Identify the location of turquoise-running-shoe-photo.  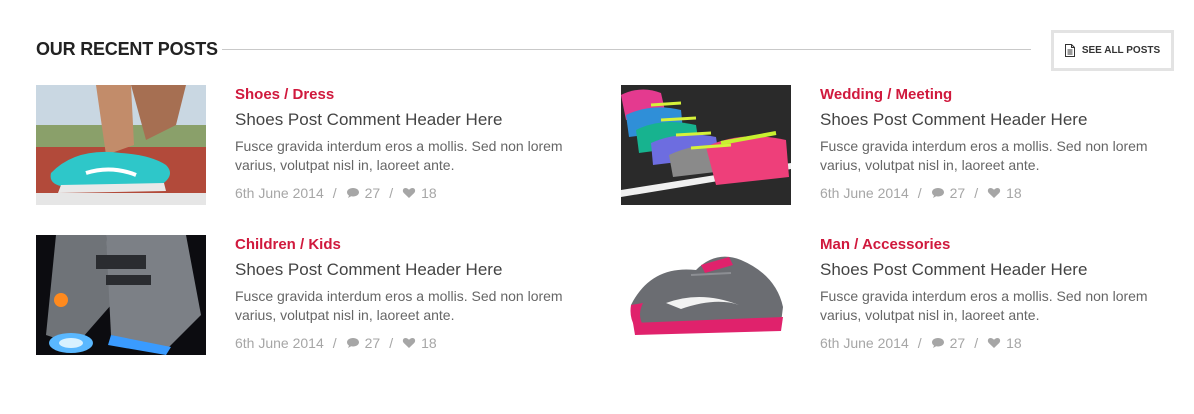
(121, 145).